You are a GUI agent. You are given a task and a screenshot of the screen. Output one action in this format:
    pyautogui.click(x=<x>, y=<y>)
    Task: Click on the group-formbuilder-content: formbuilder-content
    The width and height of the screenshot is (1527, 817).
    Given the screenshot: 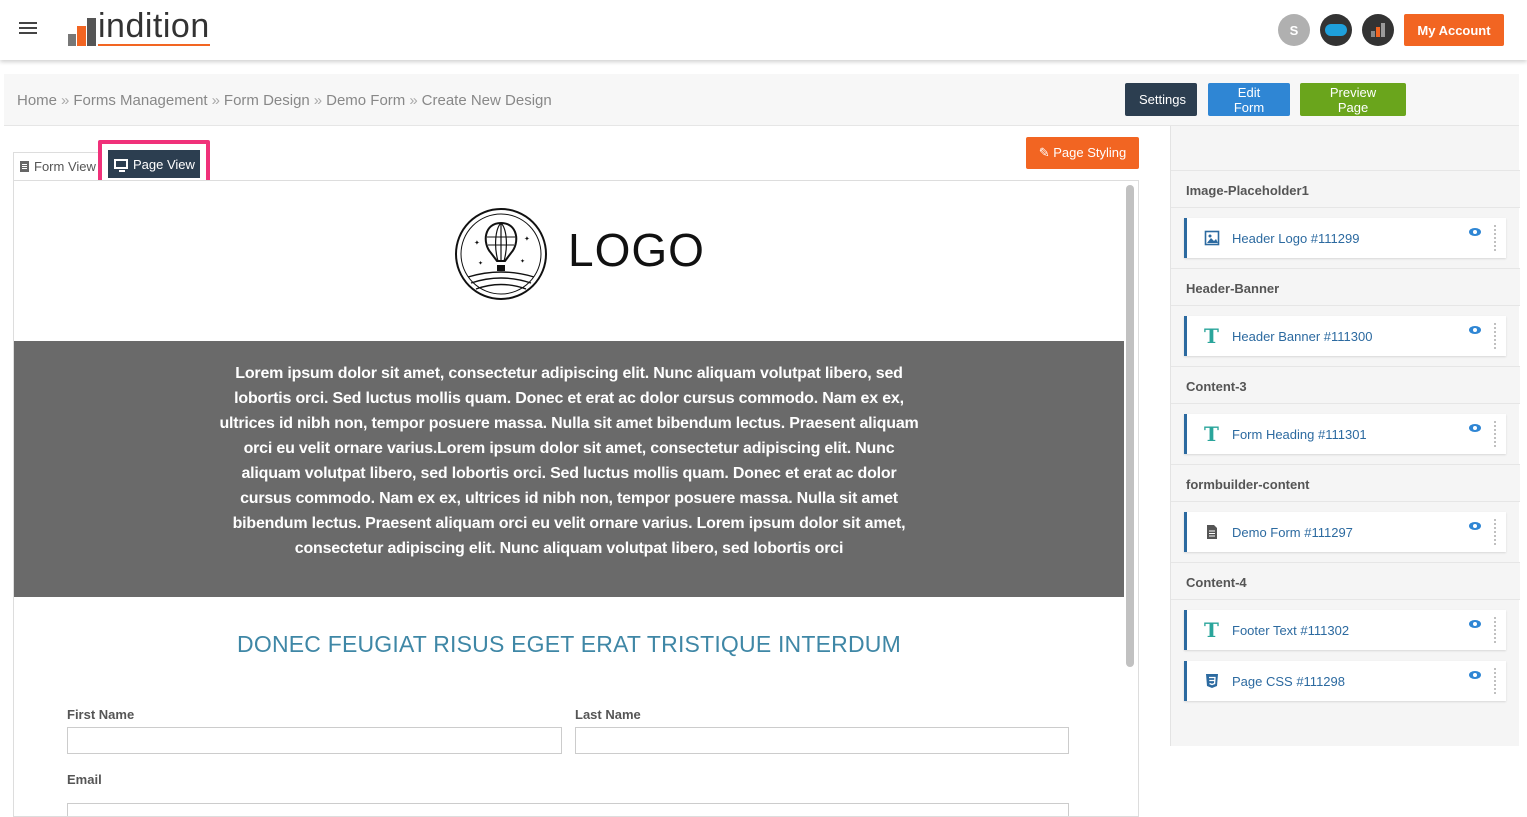 What is the action you would take?
    pyautogui.click(x=1345, y=483)
    